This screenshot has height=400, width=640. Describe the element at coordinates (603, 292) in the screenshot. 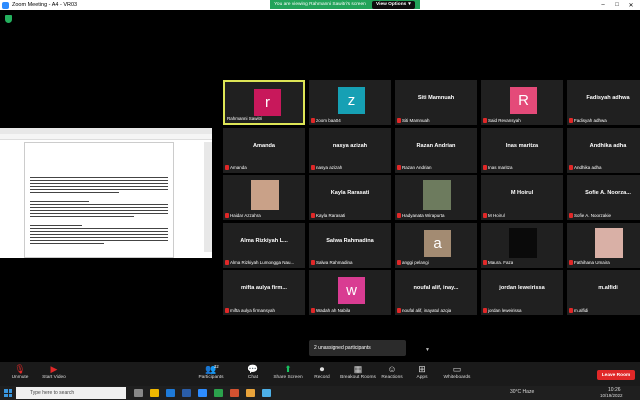

I see `participant-tile: m.alfidi m.alfidi` at that location.